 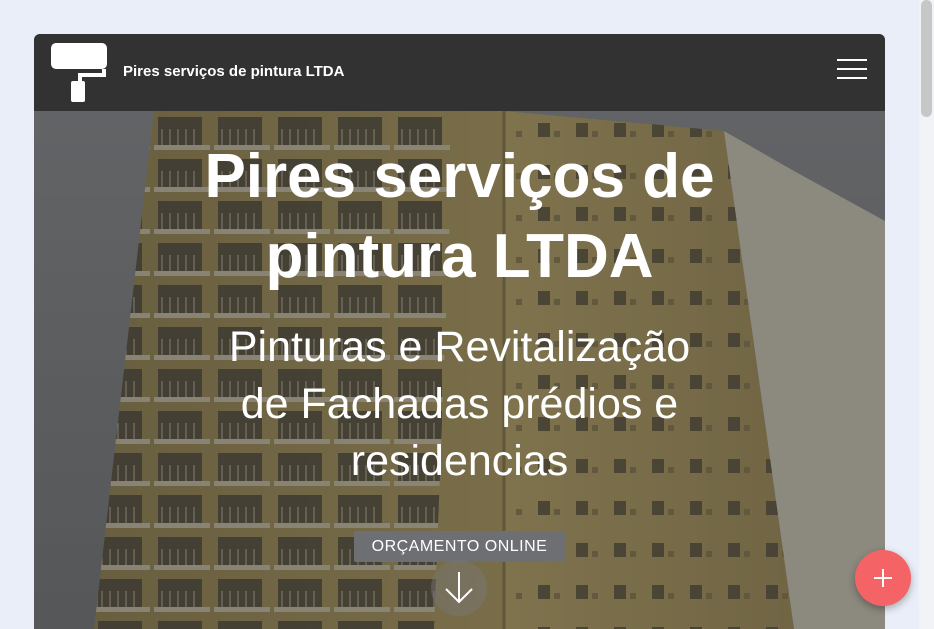 What do you see at coordinates (883, 578) in the screenshot?
I see `plus-icon` at bounding box center [883, 578].